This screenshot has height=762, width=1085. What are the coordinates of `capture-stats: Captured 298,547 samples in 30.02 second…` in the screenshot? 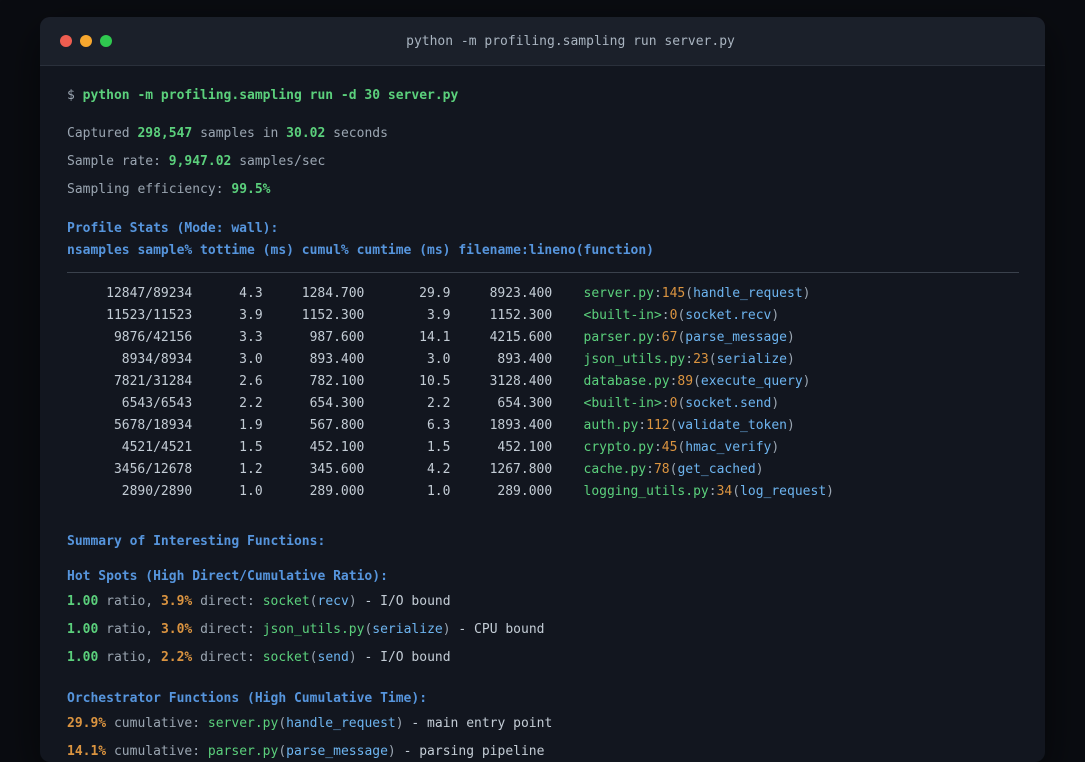 It's located at (556, 162).